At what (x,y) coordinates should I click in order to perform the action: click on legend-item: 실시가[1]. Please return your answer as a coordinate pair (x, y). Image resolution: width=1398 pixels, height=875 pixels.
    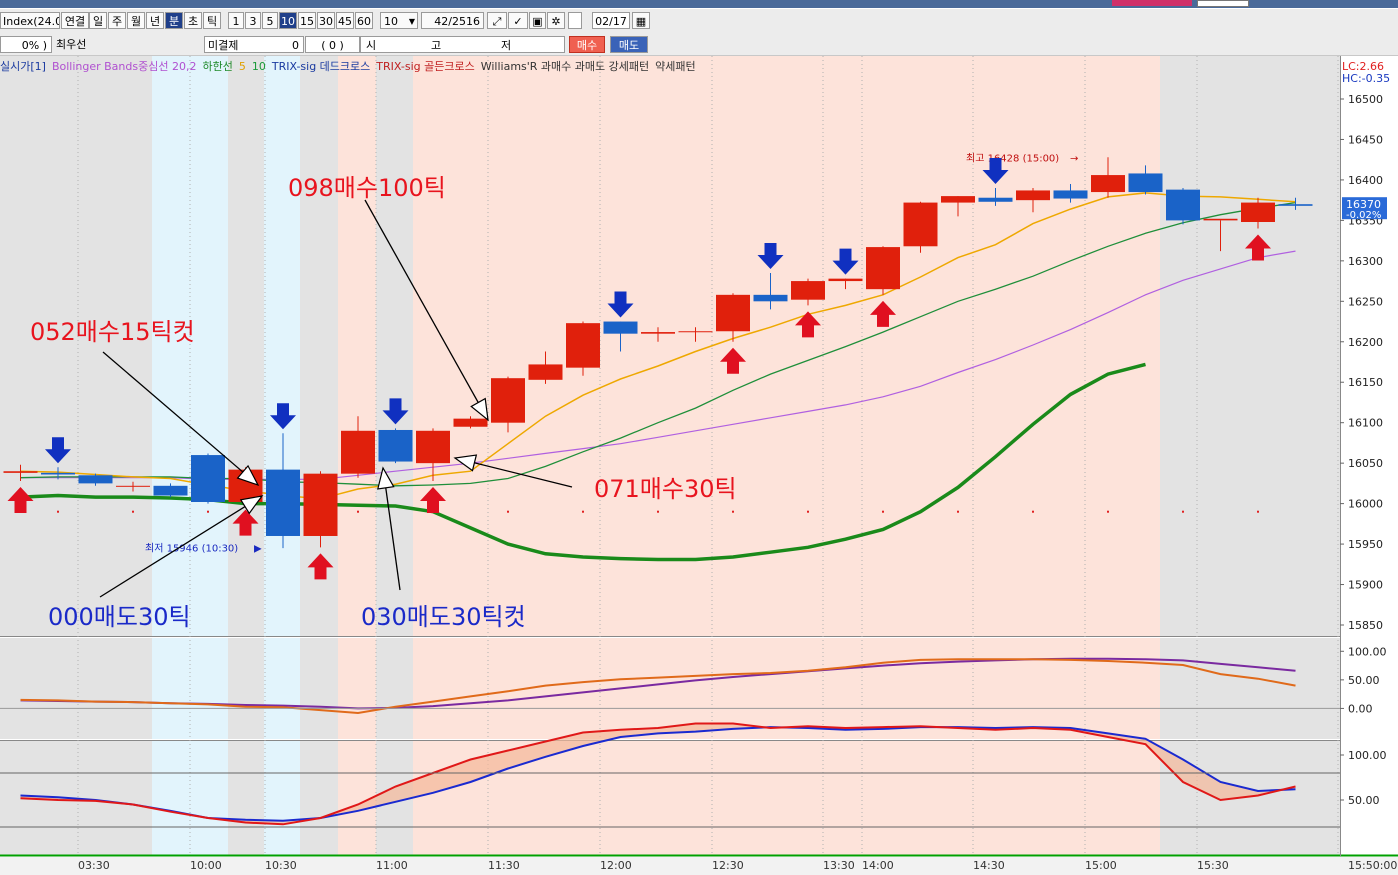
    Looking at the image, I should click on (23, 66).